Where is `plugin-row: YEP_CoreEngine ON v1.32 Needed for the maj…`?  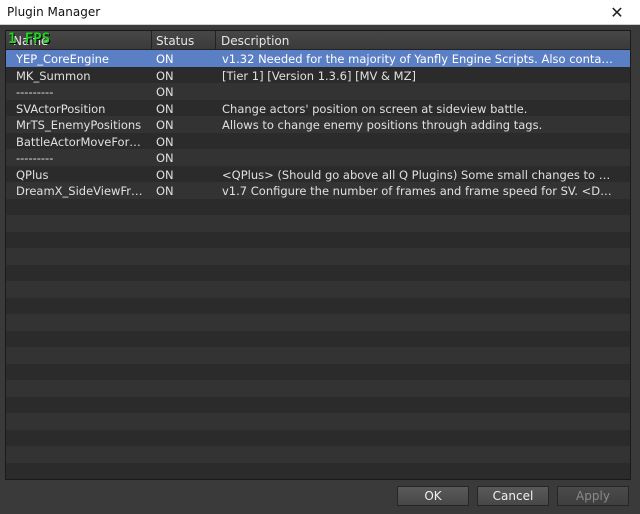 plugin-row: YEP_CoreEngine ON v1.32 Needed for the maj… is located at coordinates (318, 58).